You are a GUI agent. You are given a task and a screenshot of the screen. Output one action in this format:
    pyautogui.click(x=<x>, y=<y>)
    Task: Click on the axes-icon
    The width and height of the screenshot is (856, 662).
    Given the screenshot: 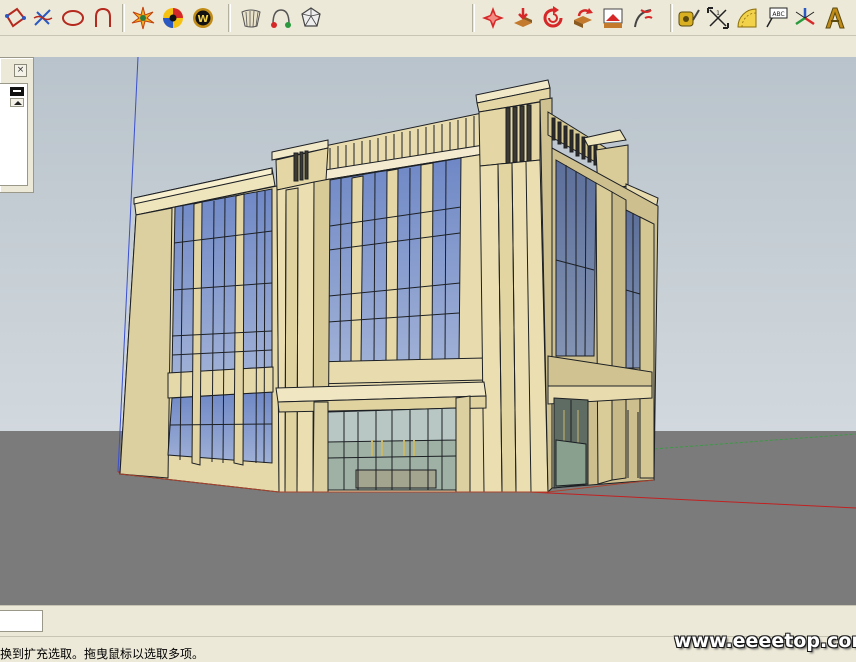 What is the action you would take?
    pyautogui.click(x=805, y=18)
    